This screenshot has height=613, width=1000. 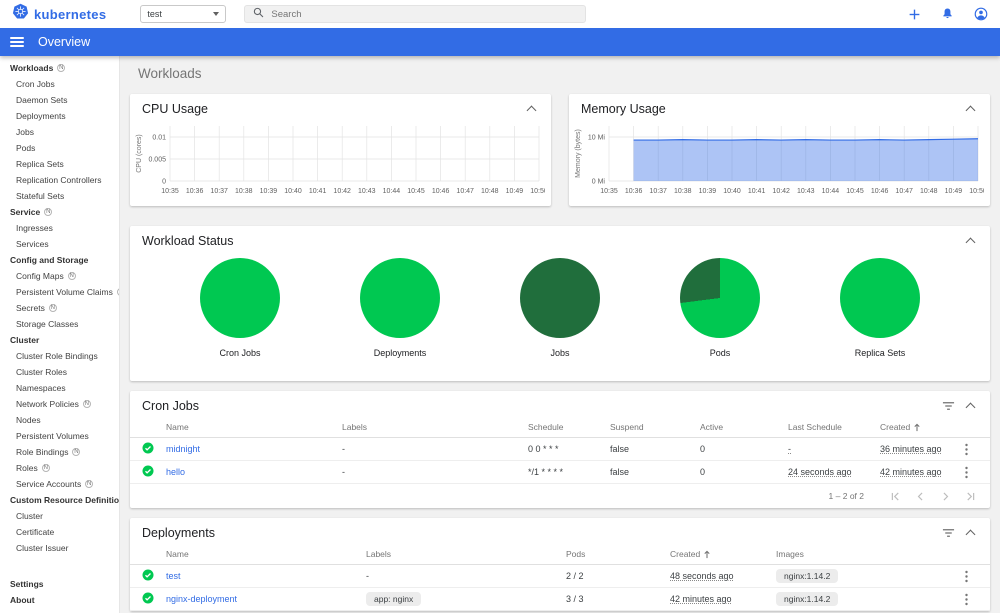 What do you see at coordinates (59, 100) in the screenshot?
I see `sidebar-item-daemon-sets: Daemon Sets` at bounding box center [59, 100].